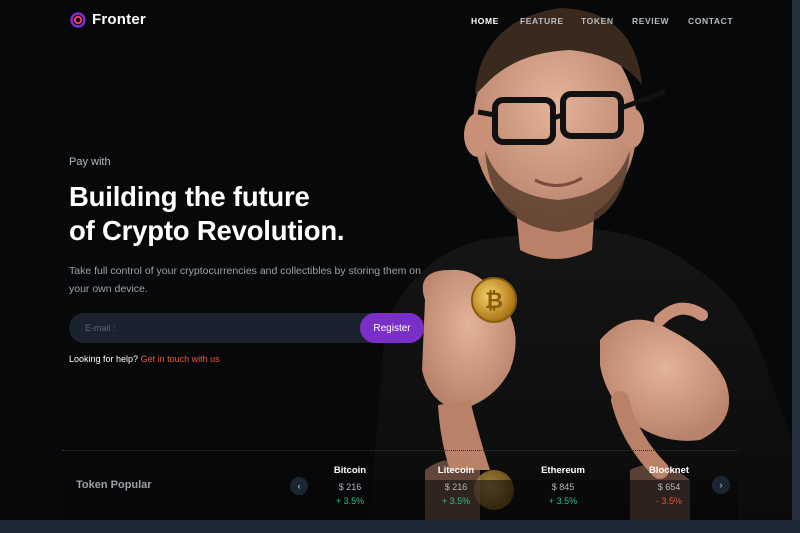  What do you see at coordinates (104, 359) in the screenshot?
I see `help-text: Looking for help?` at bounding box center [104, 359].